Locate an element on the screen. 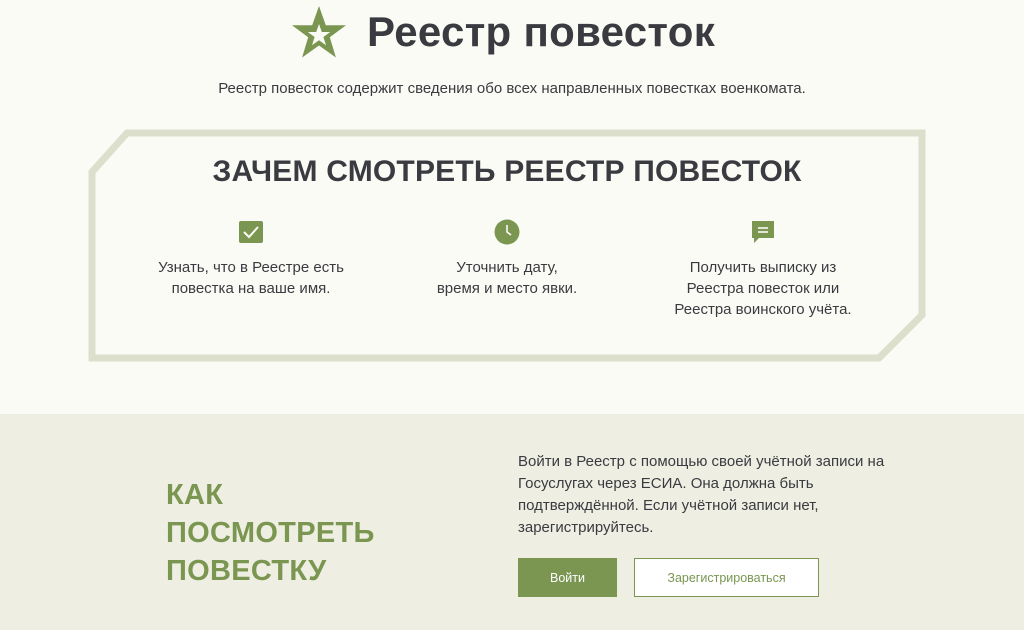 The image size is (1024, 630). page-title: Реестр повесток is located at coordinates (541, 31).